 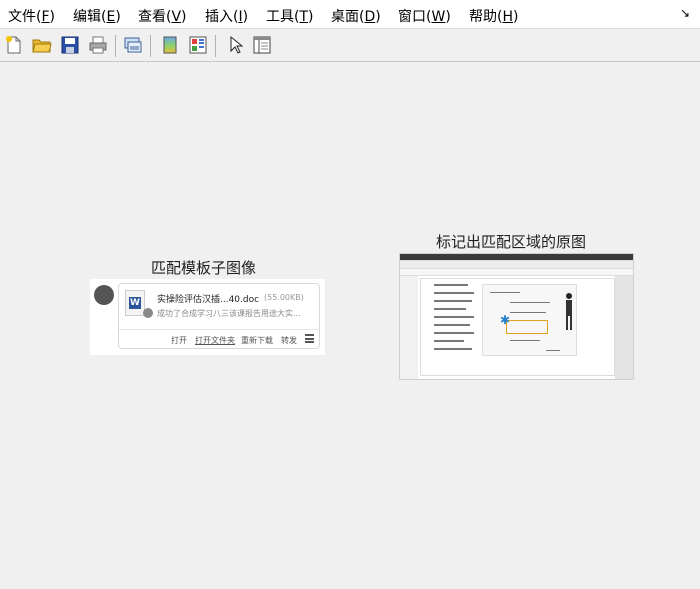 I want to click on template-caption: 匹配模板子图像, so click(x=204, y=268).